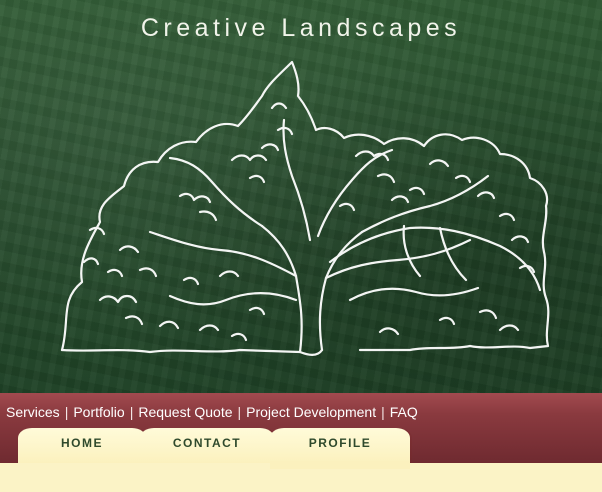 The height and width of the screenshot is (492, 602). What do you see at coordinates (404, 412) in the screenshot?
I see `nav-link-faq: FAQ` at bounding box center [404, 412].